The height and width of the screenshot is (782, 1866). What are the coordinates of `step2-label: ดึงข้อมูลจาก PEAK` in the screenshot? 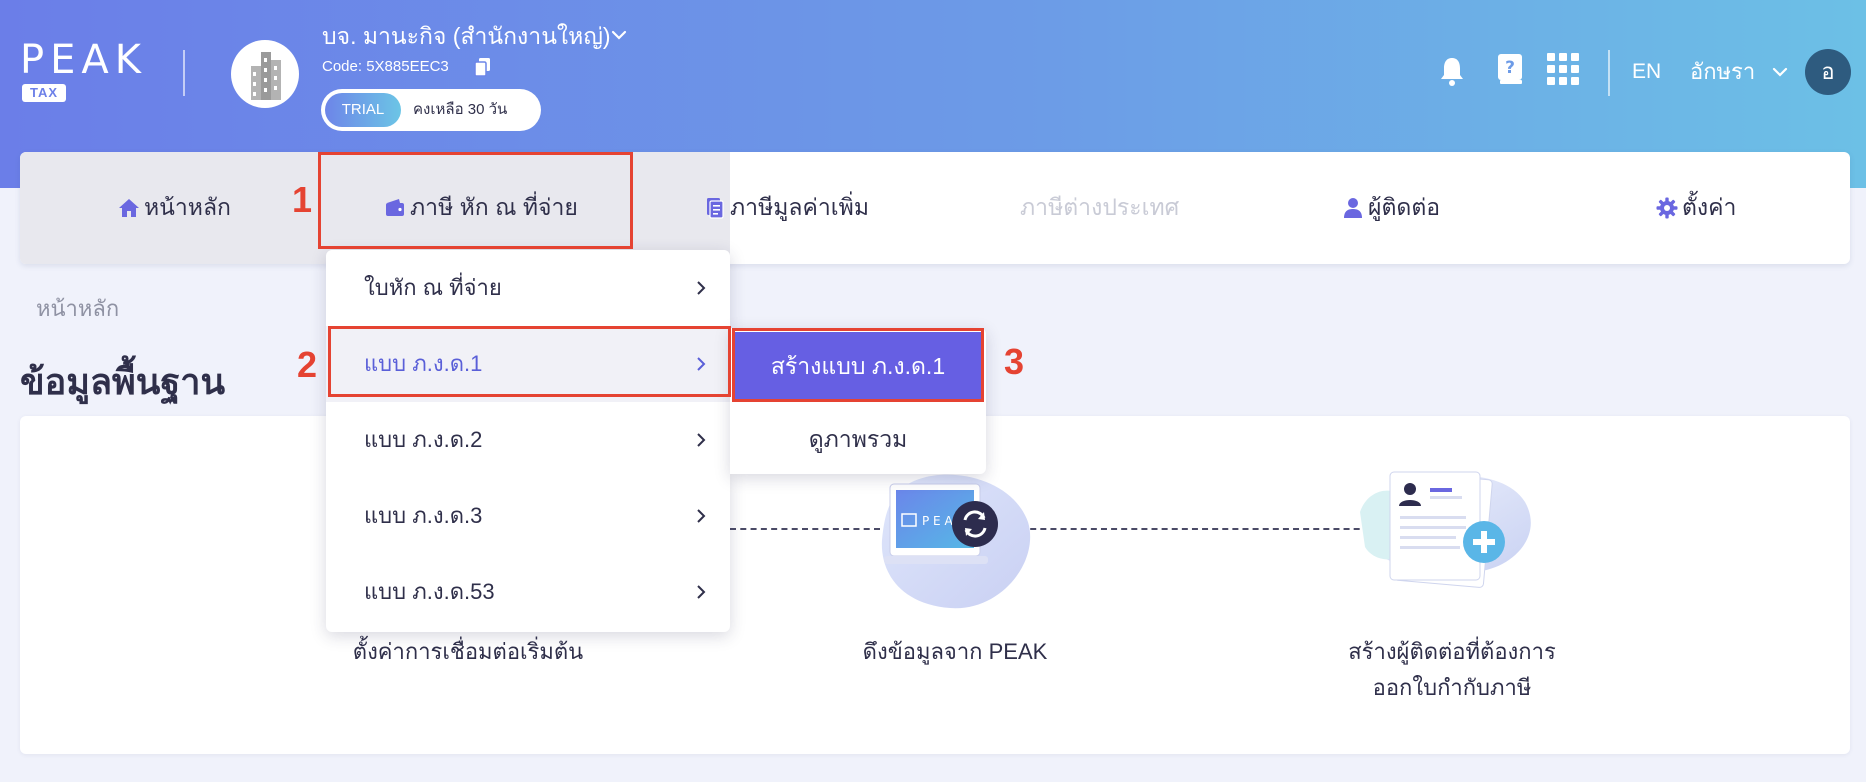 It's located at (955, 651).